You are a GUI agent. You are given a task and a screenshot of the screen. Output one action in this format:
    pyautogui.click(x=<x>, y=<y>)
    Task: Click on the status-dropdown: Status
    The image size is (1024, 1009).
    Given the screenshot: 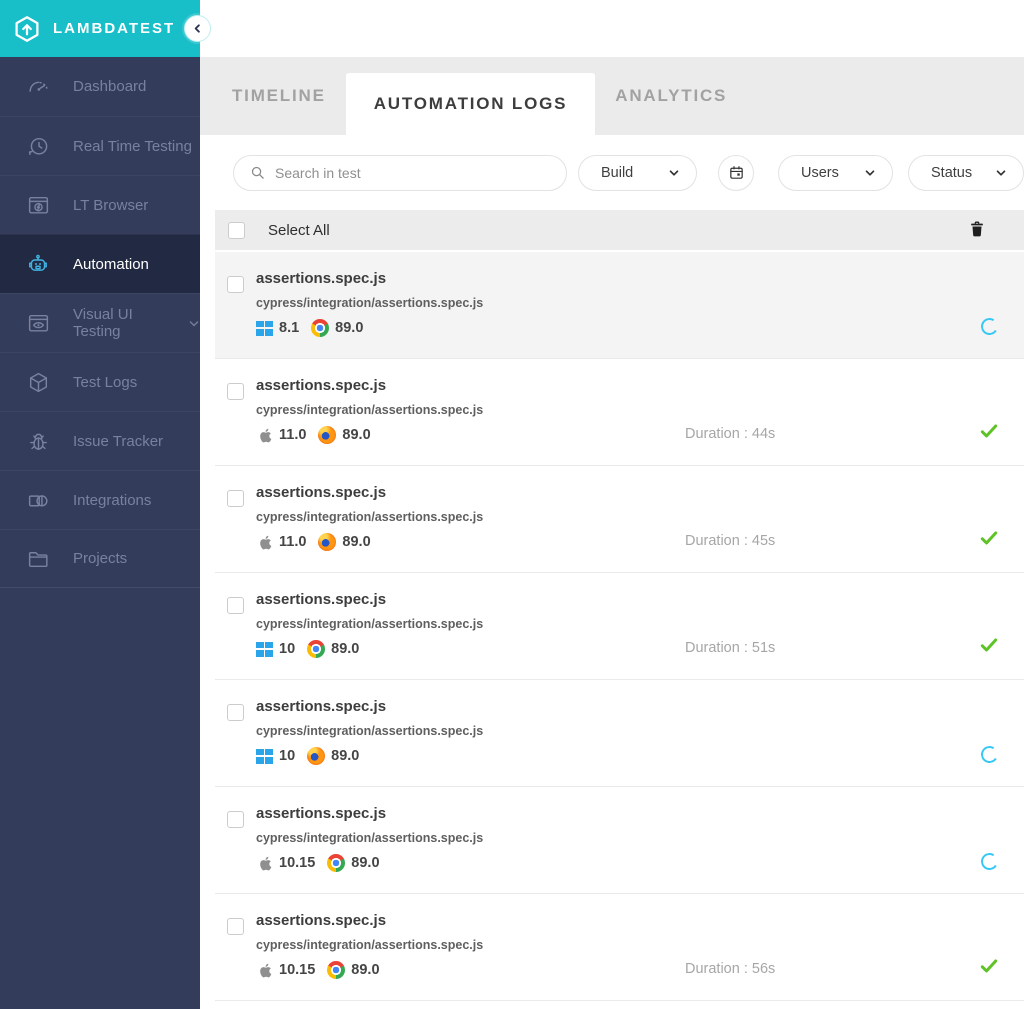 What is the action you would take?
    pyautogui.click(x=966, y=172)
    